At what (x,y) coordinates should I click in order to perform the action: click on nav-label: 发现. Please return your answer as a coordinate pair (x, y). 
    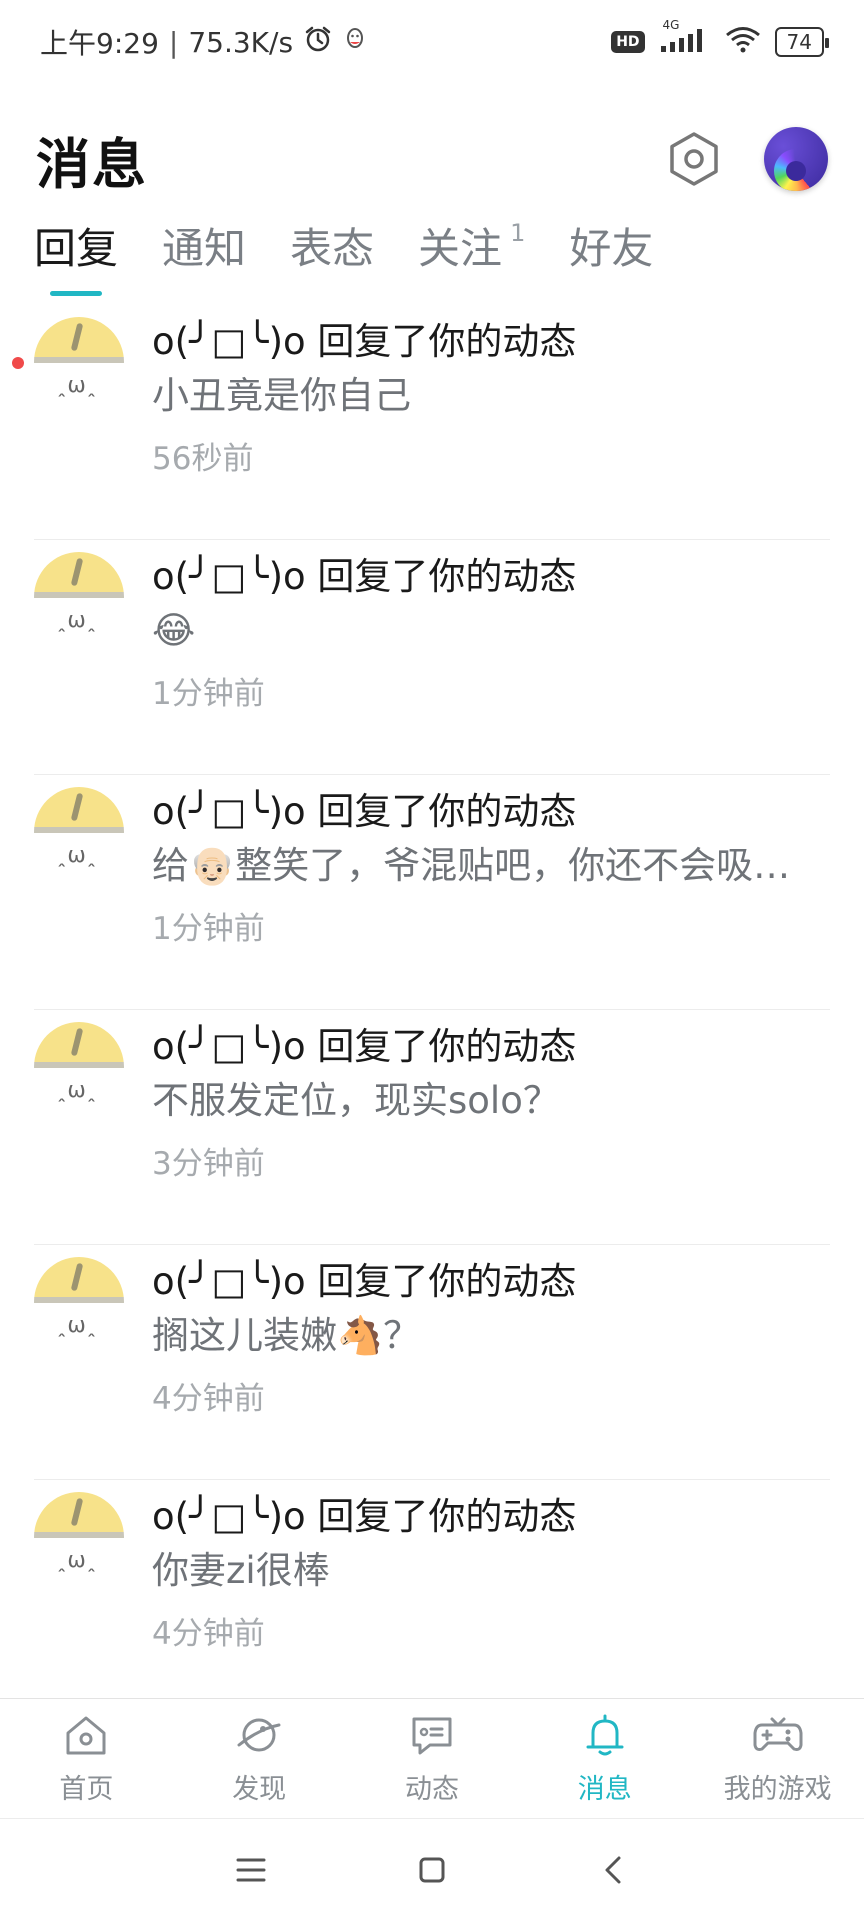
    Looking at the image, I should click on (259, 1789).